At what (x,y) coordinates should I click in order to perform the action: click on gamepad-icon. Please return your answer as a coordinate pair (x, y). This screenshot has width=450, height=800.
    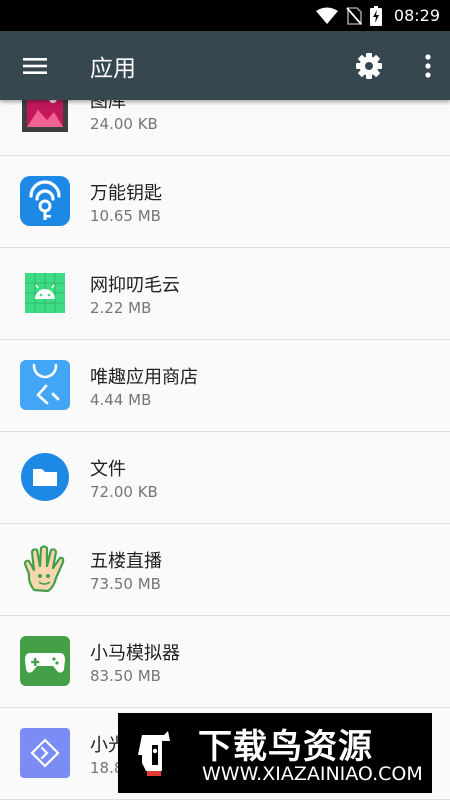
    Looking at the image, I should click on (45, 661).